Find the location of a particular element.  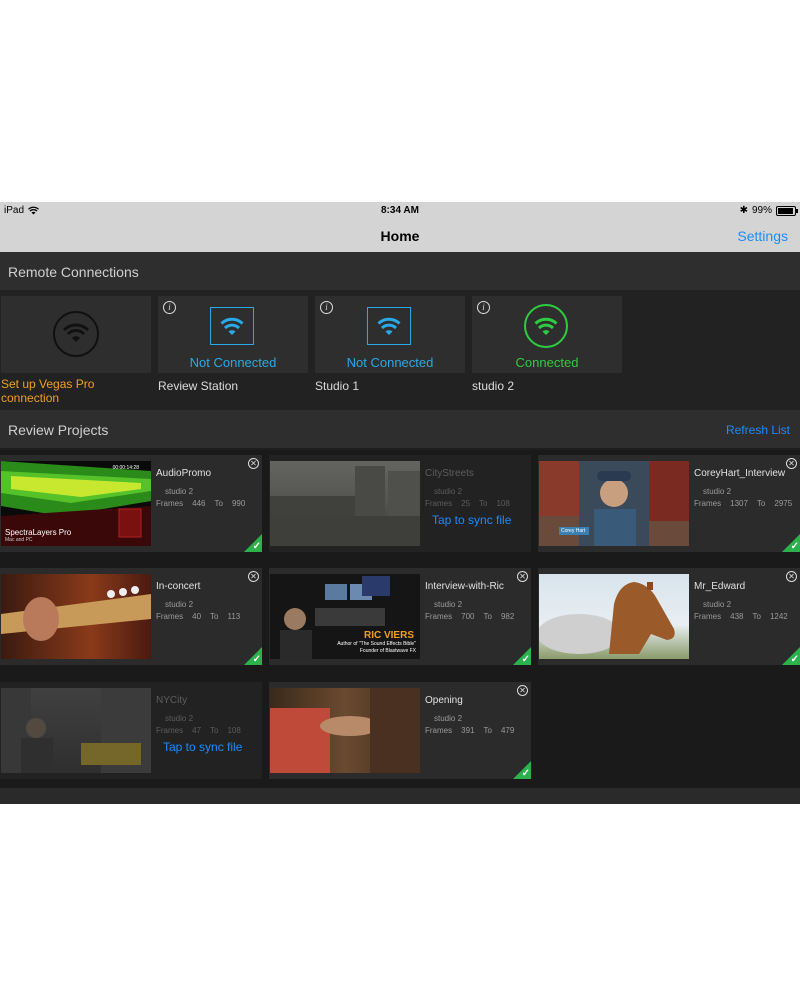

frame-range: Frames 40 To 113 is located at coordinates (202, 616).